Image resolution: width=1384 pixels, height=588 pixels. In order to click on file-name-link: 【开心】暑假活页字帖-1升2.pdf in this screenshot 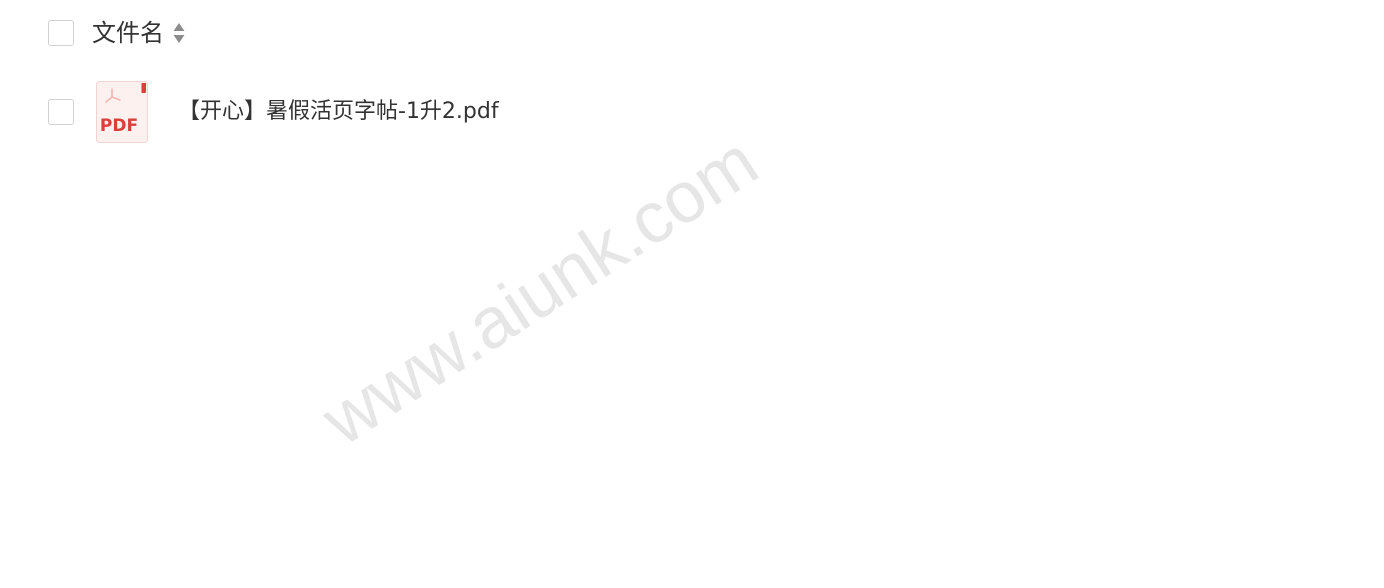, I will do `click(338, 112)`.